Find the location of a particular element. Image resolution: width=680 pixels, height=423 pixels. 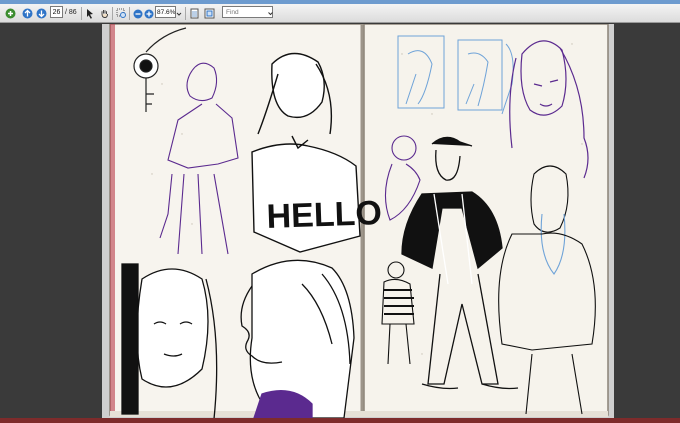

window-bottom-edge is located at coordinates (340, 420).